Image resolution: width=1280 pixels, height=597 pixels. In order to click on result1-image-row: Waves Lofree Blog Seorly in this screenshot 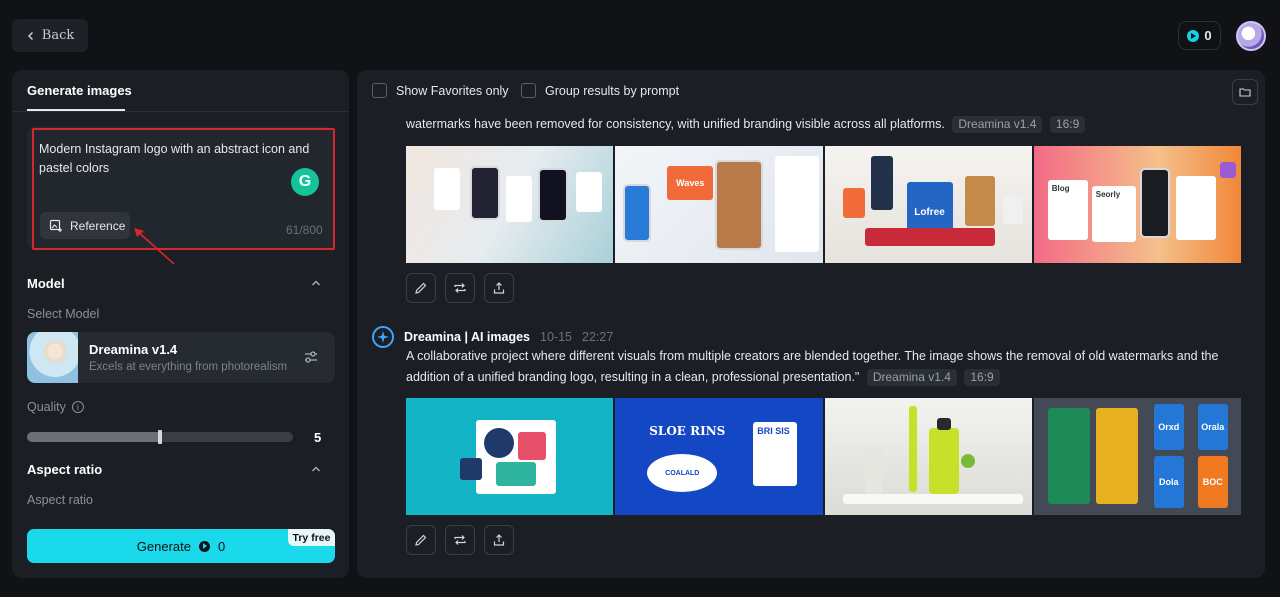, I will do `click(823, 204)`.